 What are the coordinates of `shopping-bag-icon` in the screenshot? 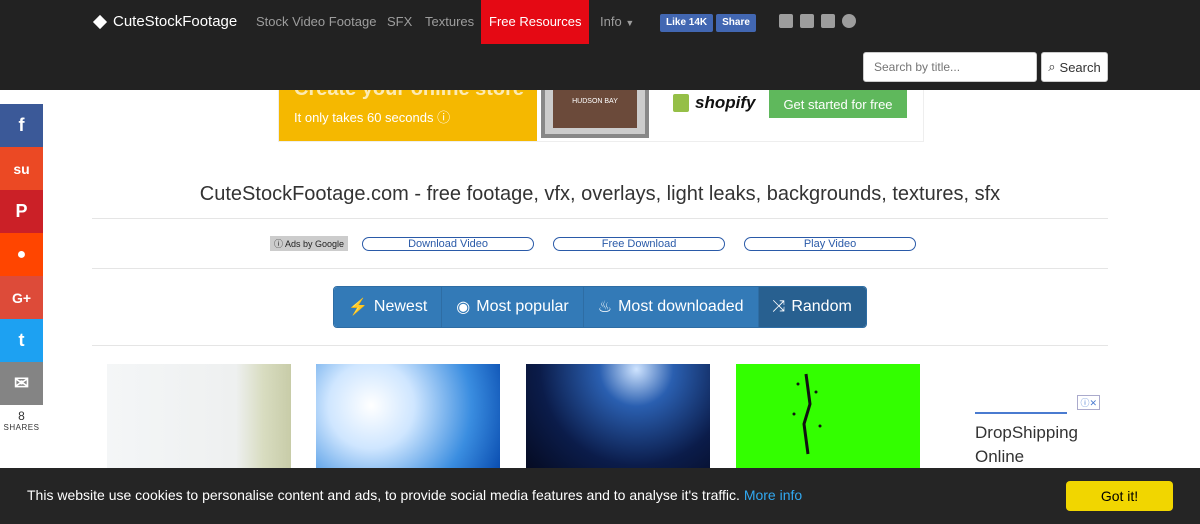 It's located at (681, 103).